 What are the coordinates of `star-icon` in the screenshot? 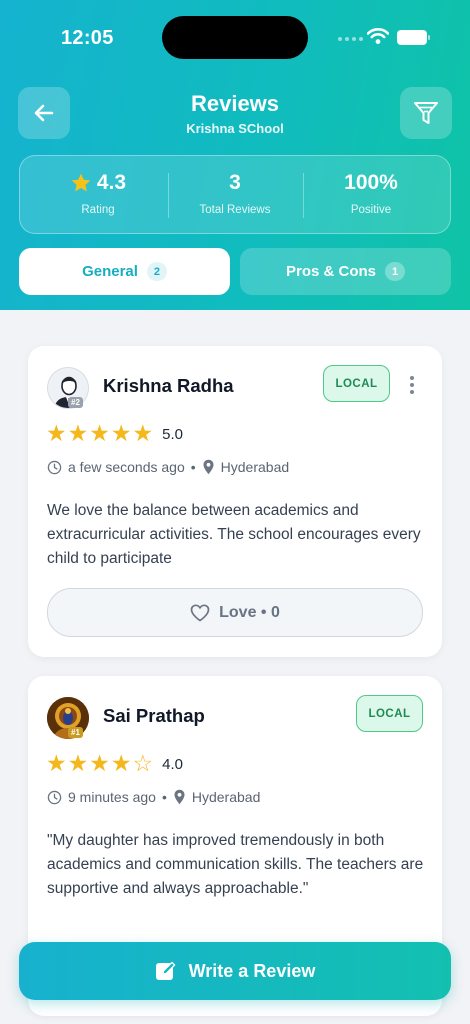 It's located at (81, 182).